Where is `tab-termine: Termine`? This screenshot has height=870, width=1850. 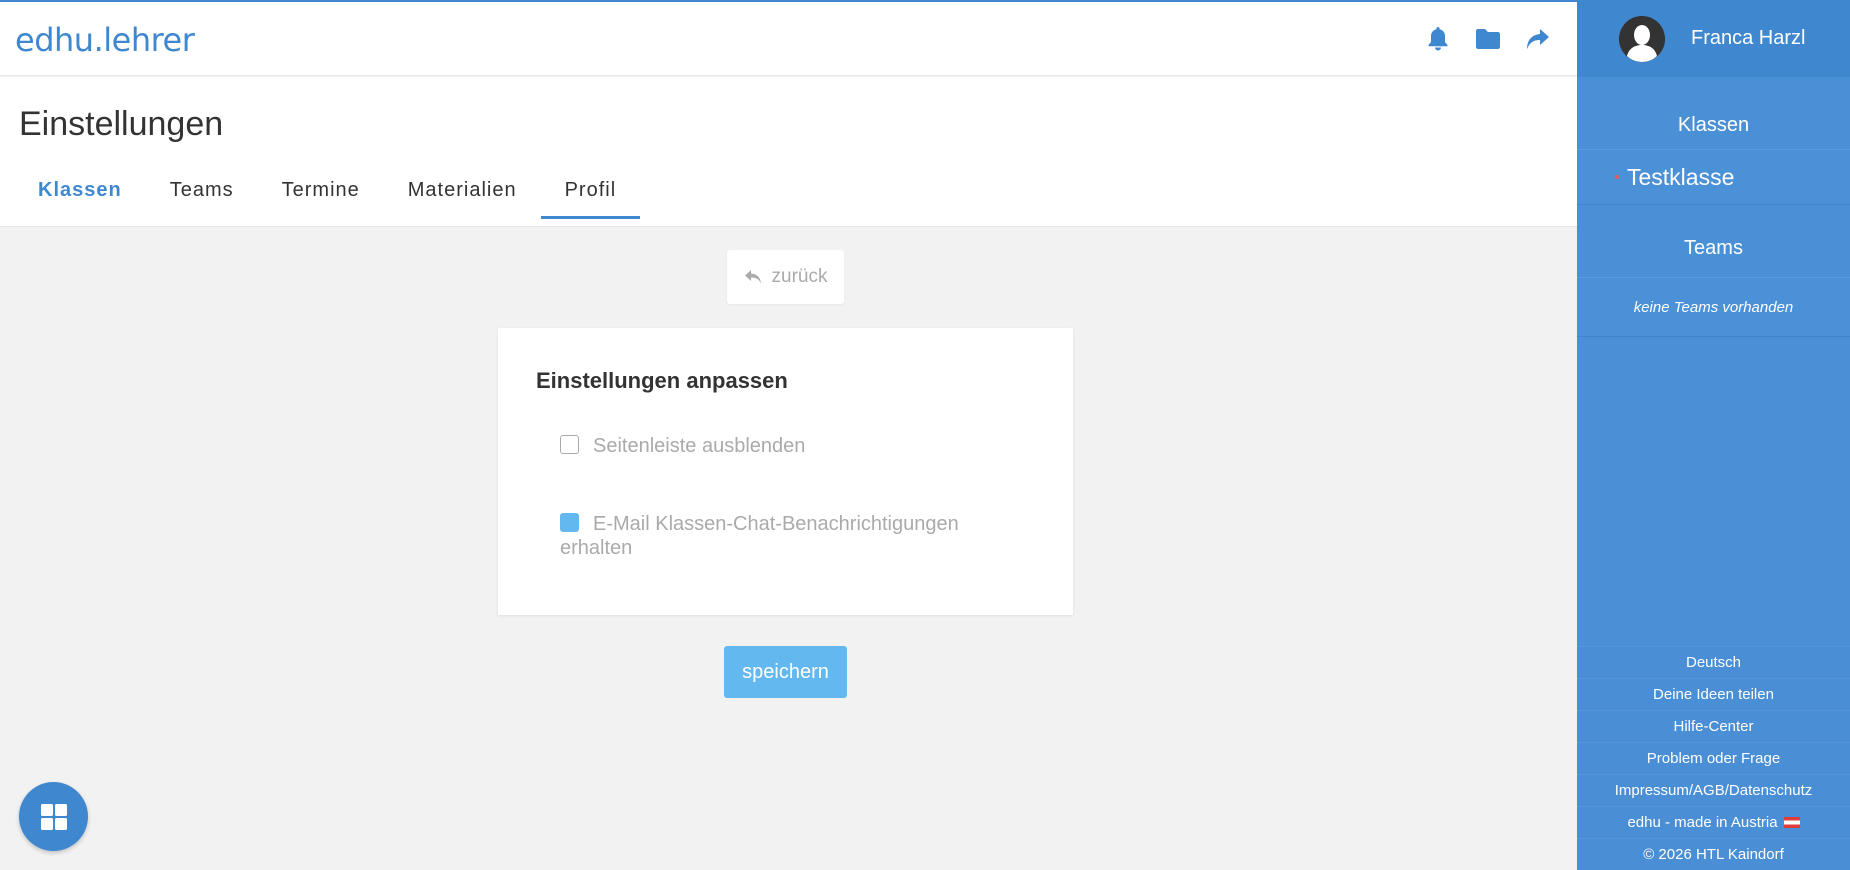
tab-termine: Termine is located at coordinates (321, 194).